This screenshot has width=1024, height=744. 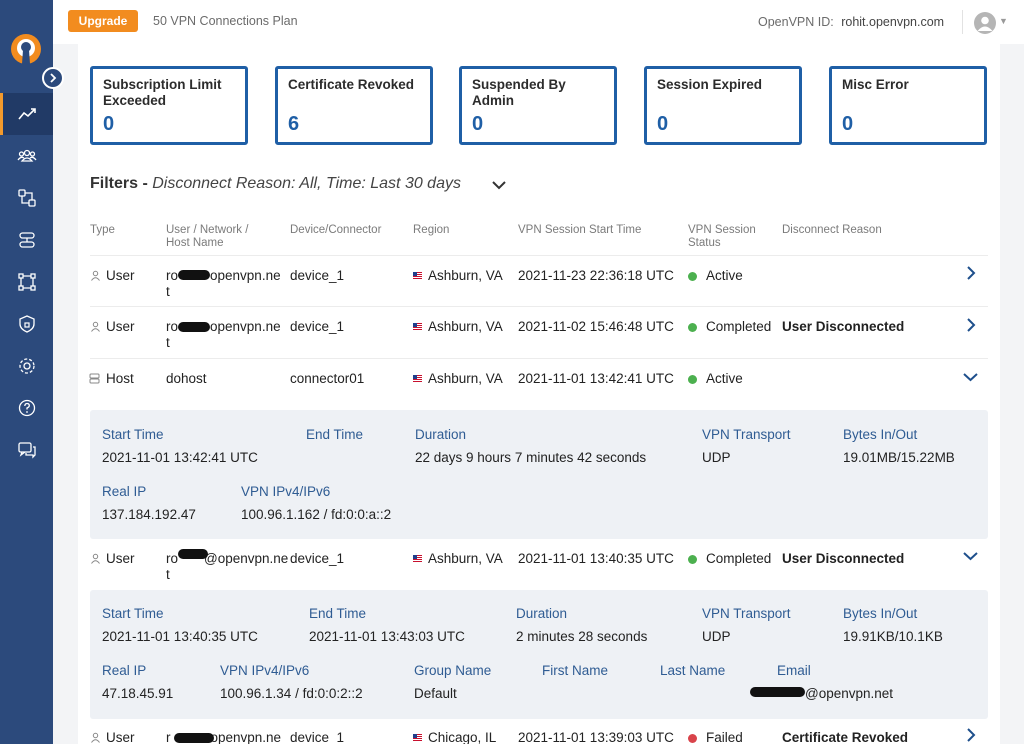 I want to click on sidebar-collapse-button, so click(x=53, y=78).